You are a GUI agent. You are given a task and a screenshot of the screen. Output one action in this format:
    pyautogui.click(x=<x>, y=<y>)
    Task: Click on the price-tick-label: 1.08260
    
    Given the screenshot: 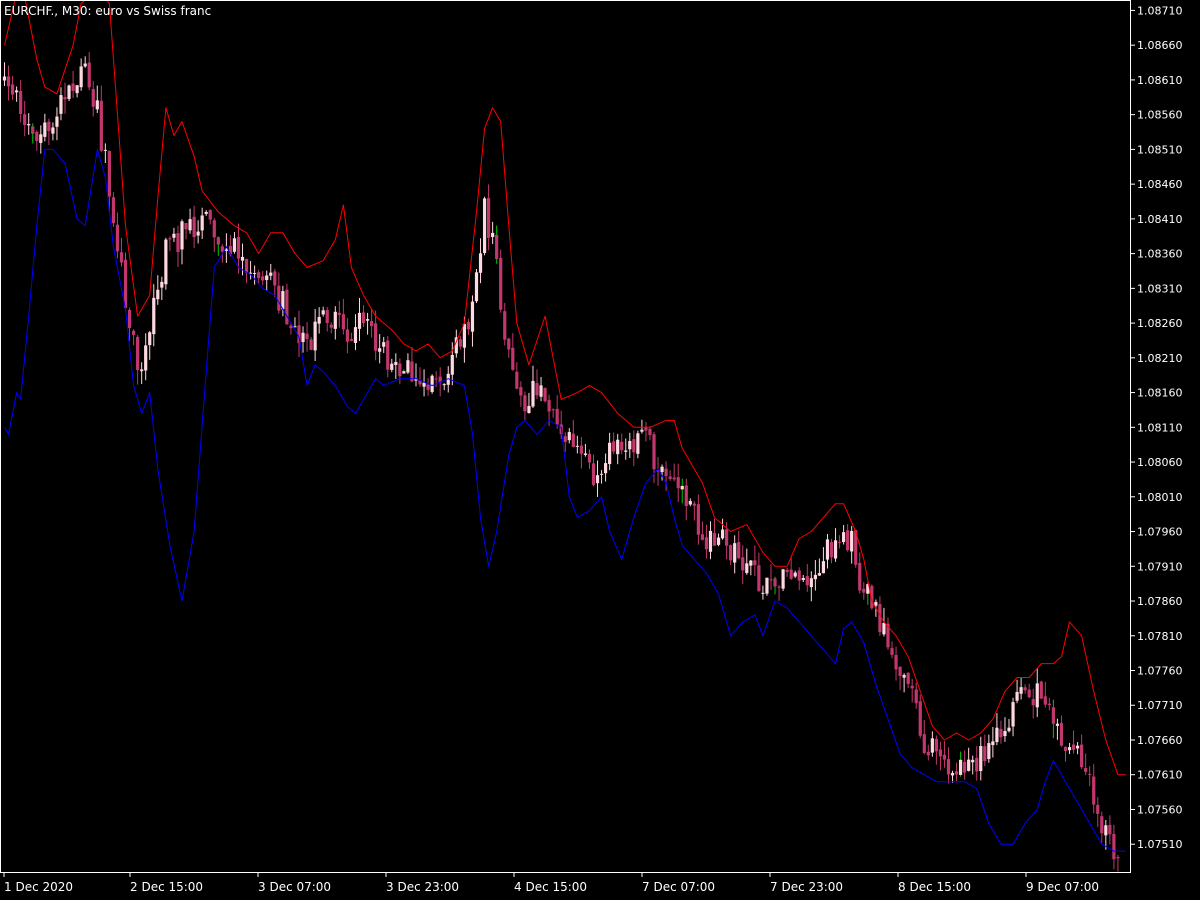 What is the action you would take?
    pyautogui.click(x=1160, y=323)
    